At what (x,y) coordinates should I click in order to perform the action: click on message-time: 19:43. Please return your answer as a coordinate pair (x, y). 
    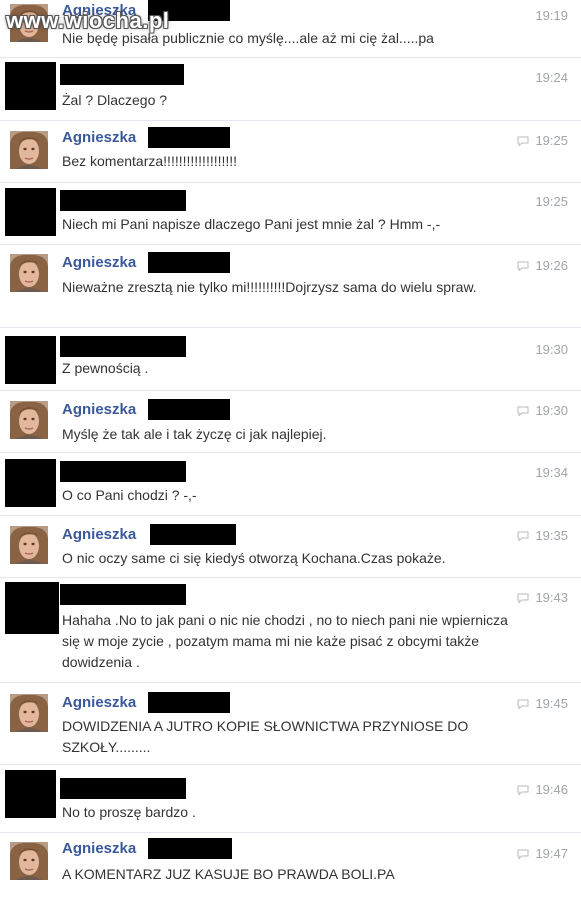
    Looking at the image, I should click on (542, 598).